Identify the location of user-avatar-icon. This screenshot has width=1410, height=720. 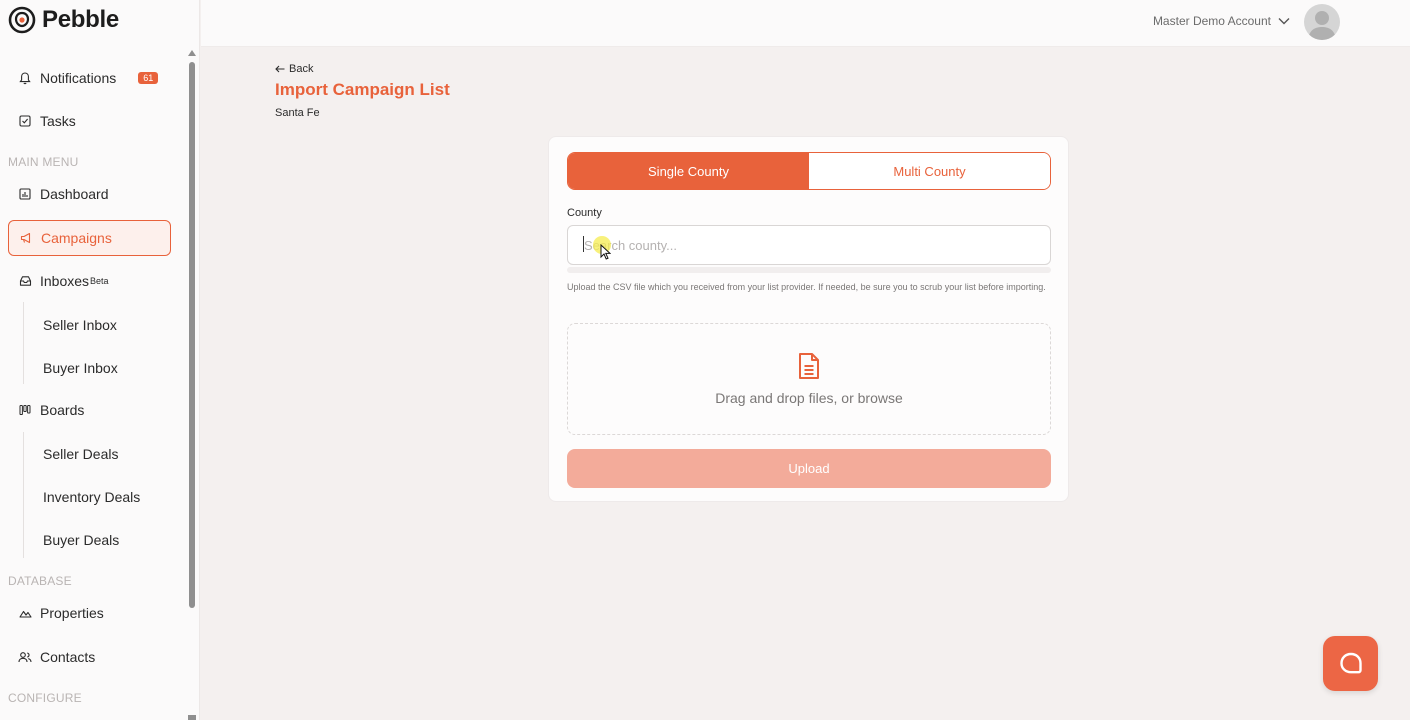
(1322, 25).